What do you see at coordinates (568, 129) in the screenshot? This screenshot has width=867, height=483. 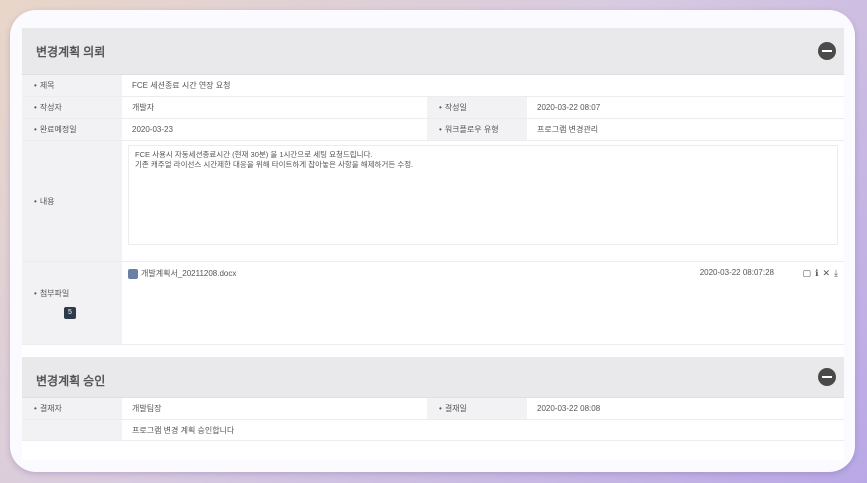 I see `value-workflow: 프로그램 변경관리` at bounding box center [568, 129].